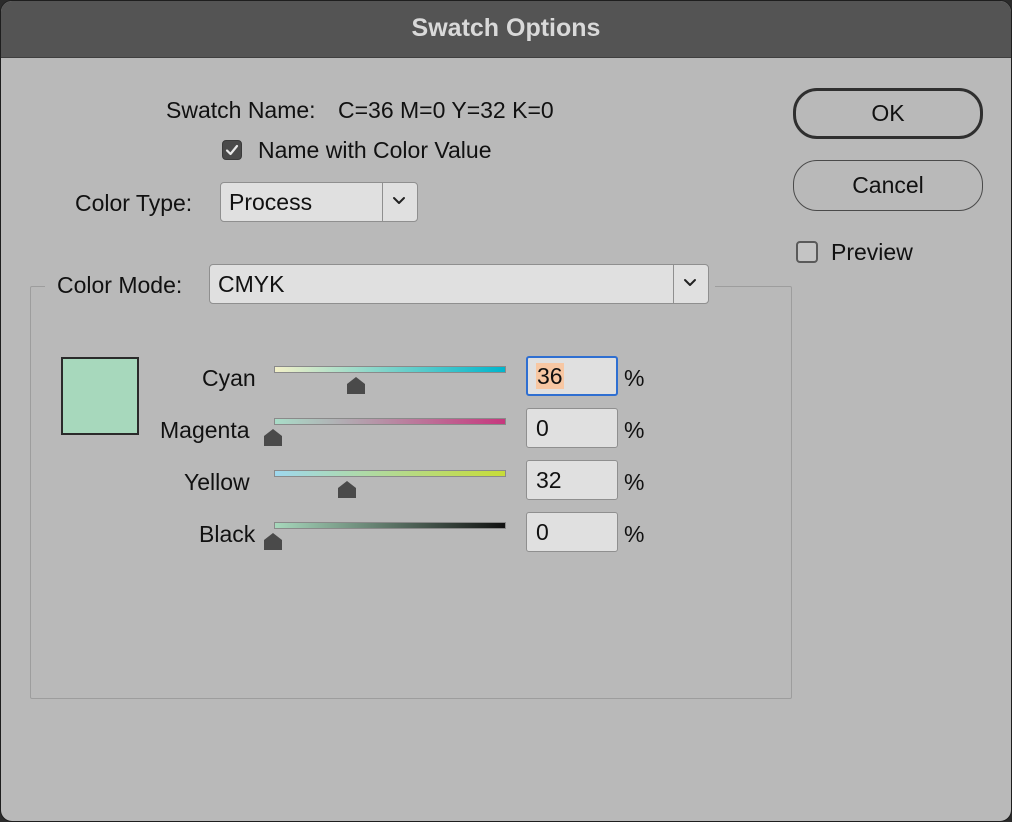  What do you see at coordinates (550, 376) in the screenshot?
I see `cyan-value: 36` at bounding box center [550, 376].